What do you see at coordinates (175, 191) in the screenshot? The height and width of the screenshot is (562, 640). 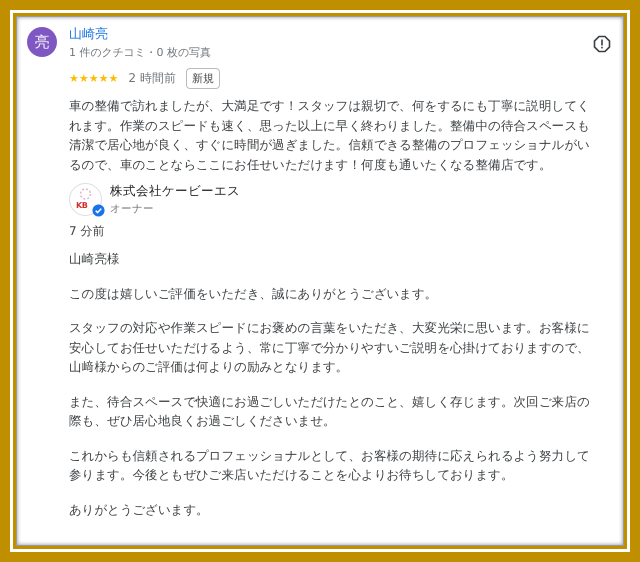 I see `owner-name: 株式会社ケービーエス` at bounding box center [175, 191].